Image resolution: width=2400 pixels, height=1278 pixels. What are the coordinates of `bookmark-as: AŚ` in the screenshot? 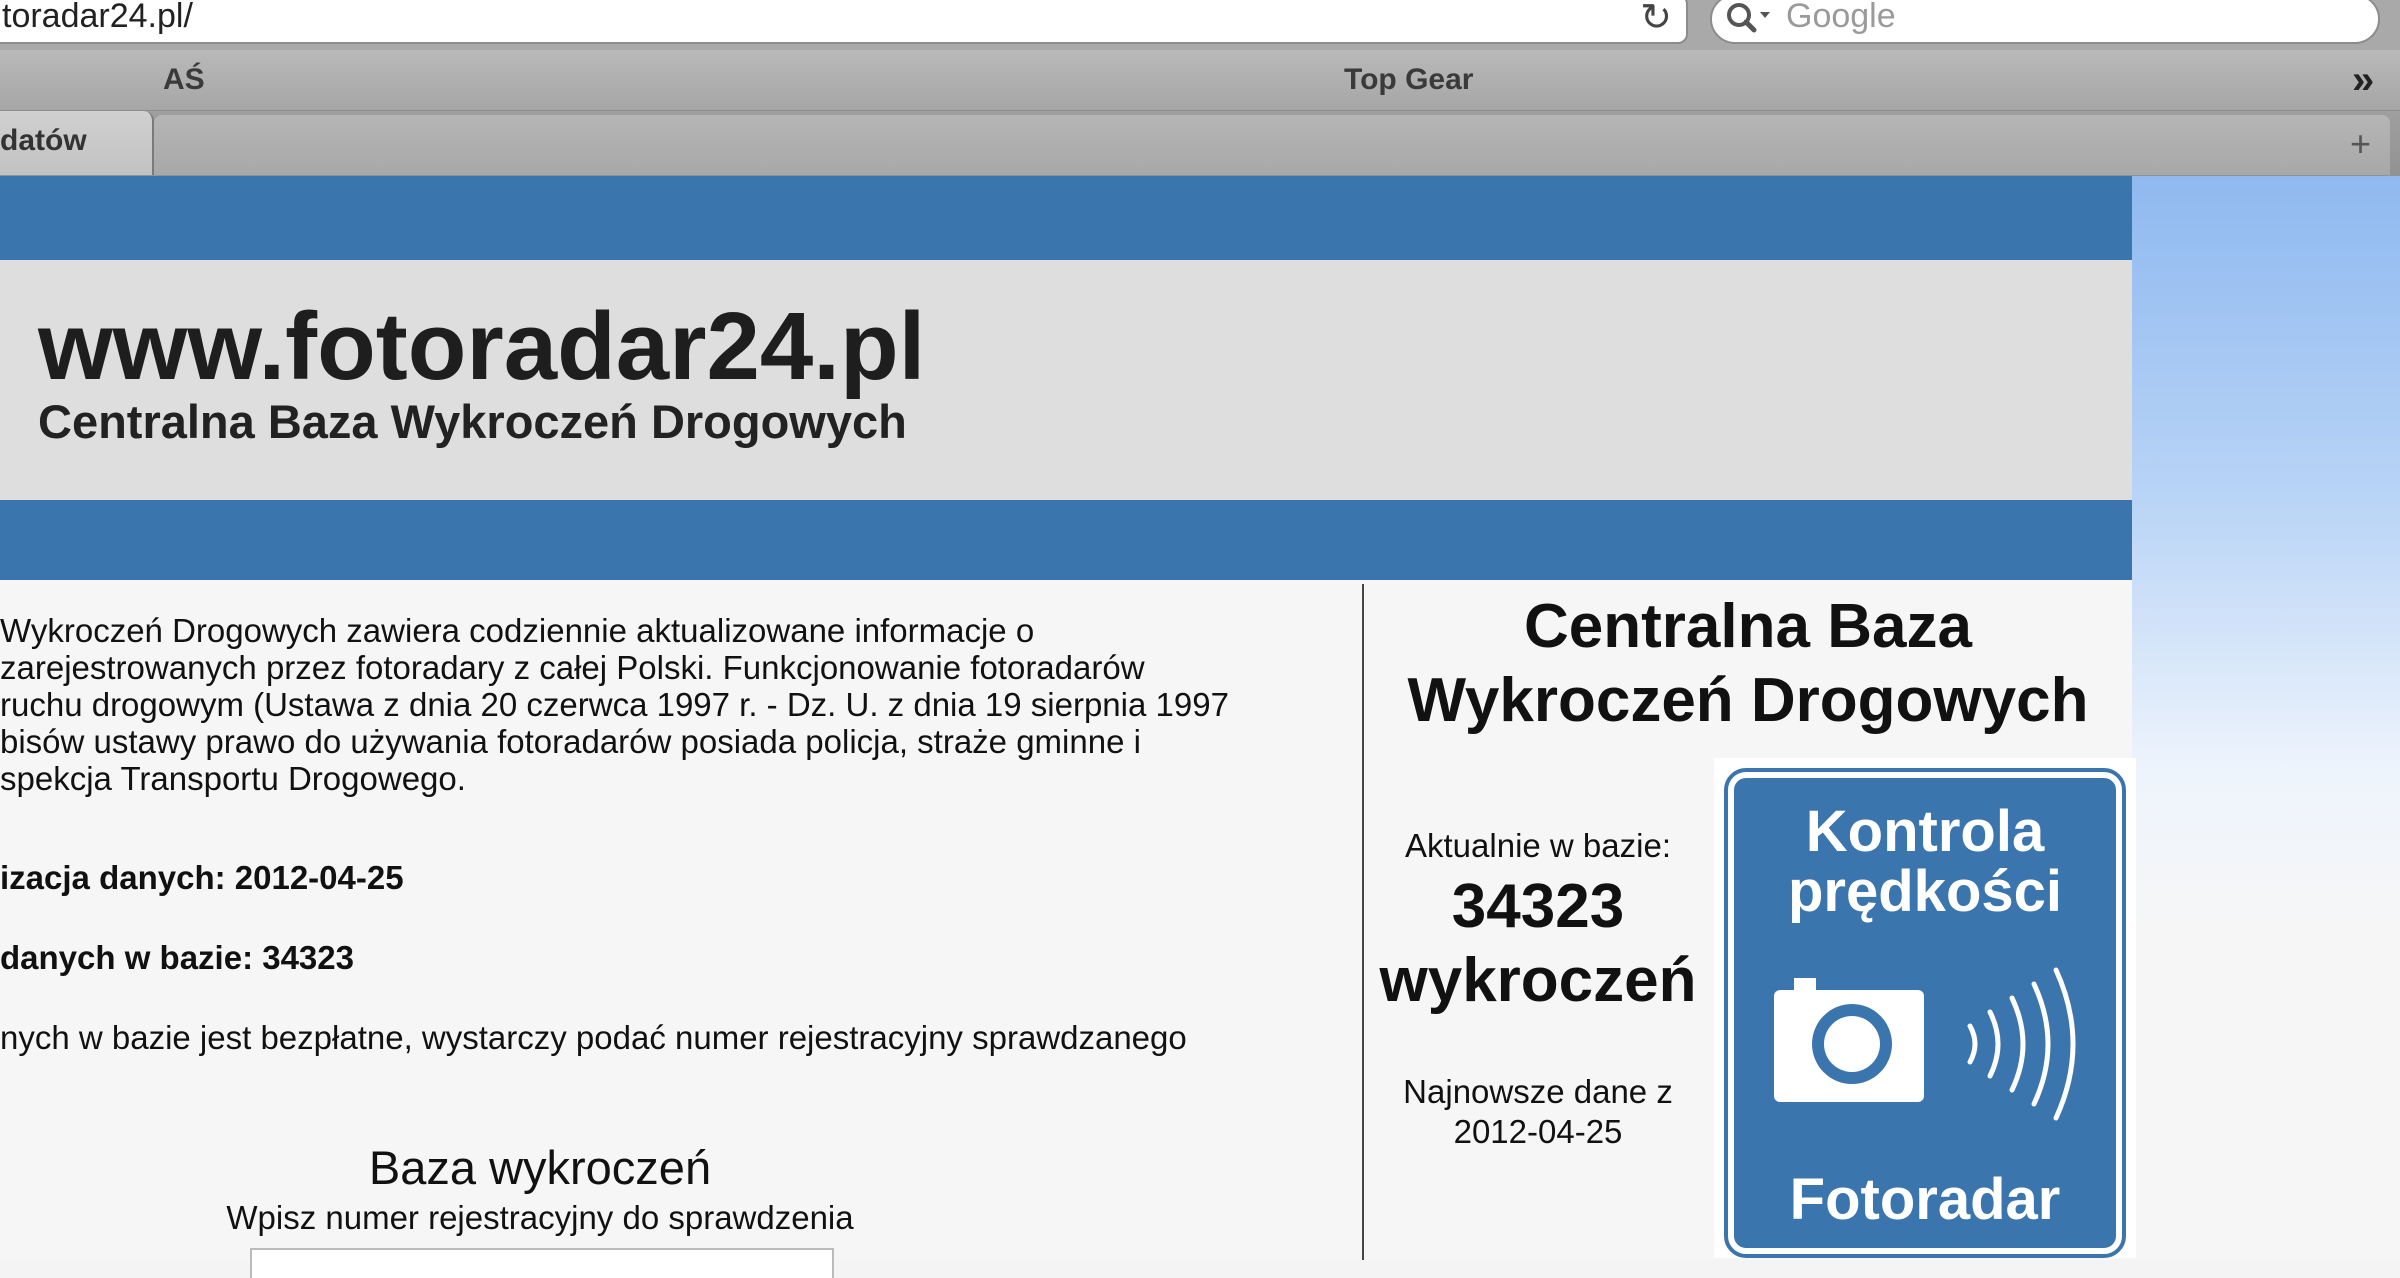 It's located at (184, 80).